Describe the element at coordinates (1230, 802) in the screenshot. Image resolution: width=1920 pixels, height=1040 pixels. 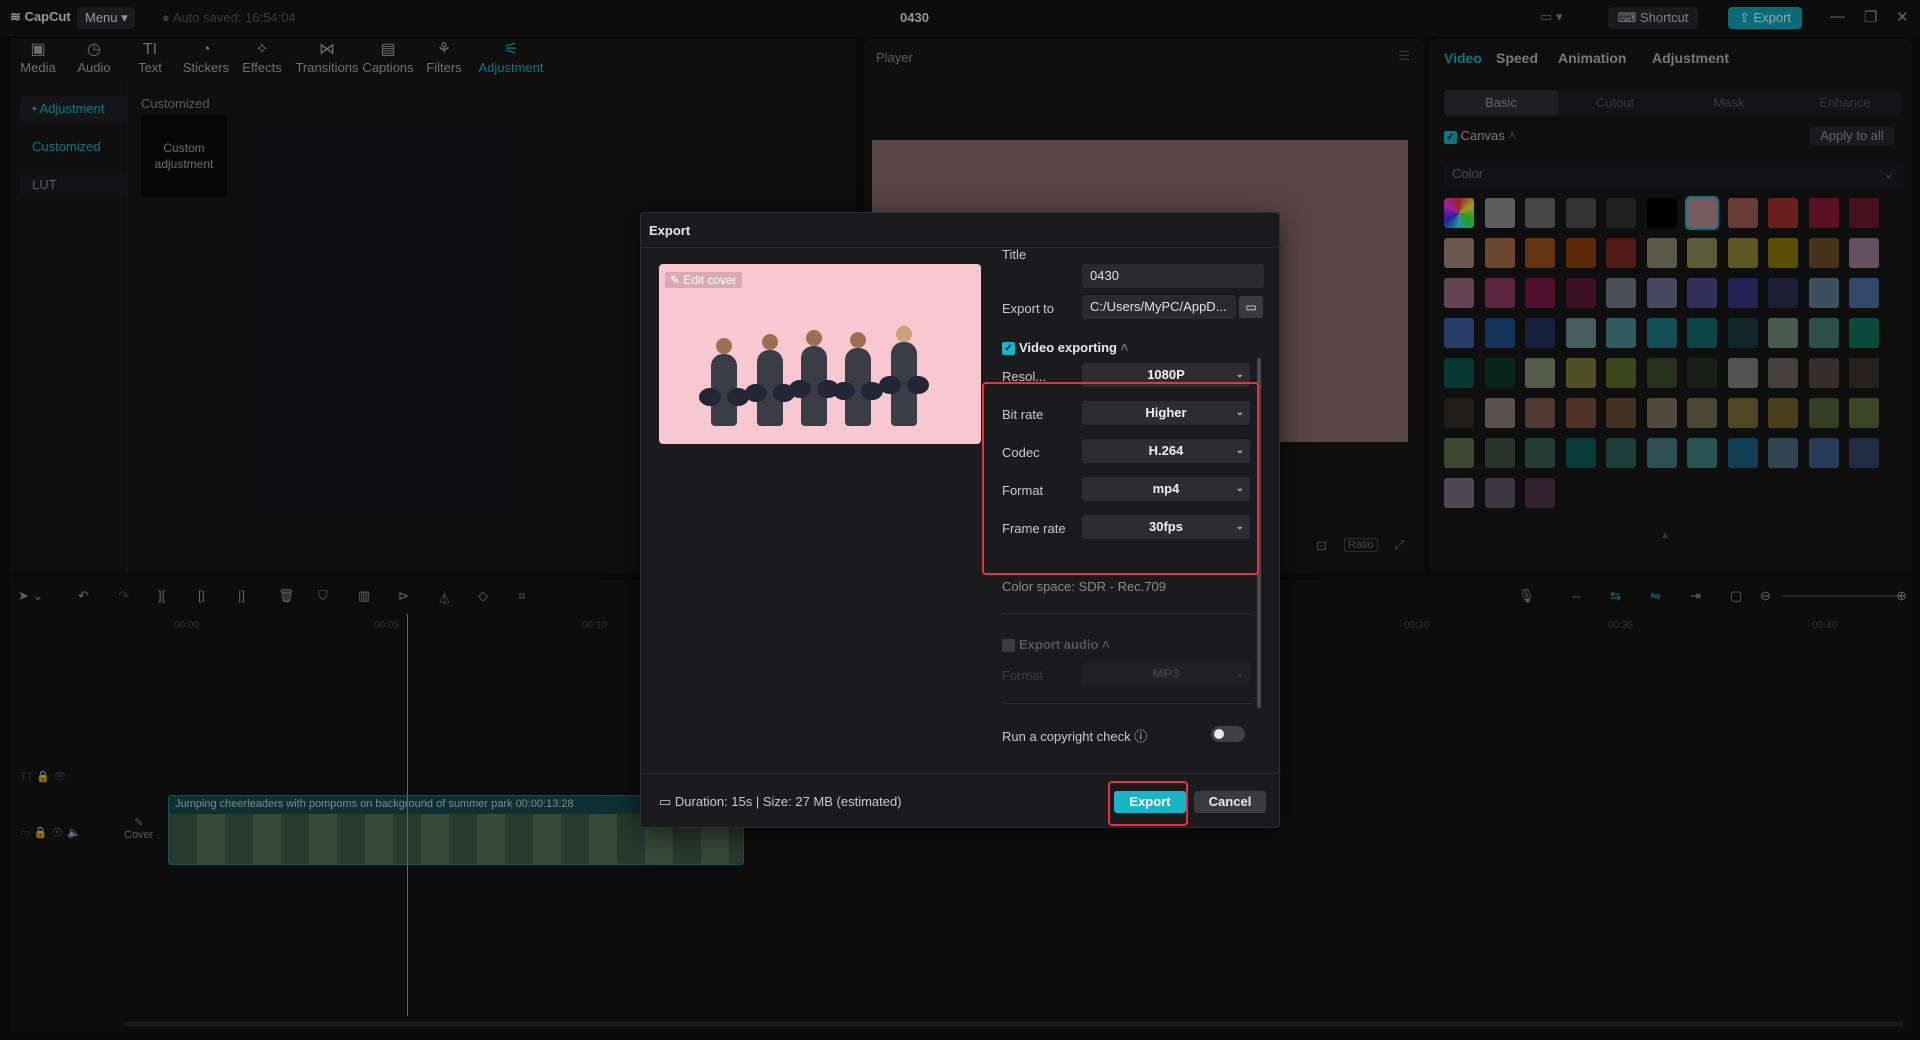
I see `cancel-button: Cancel` at that location.